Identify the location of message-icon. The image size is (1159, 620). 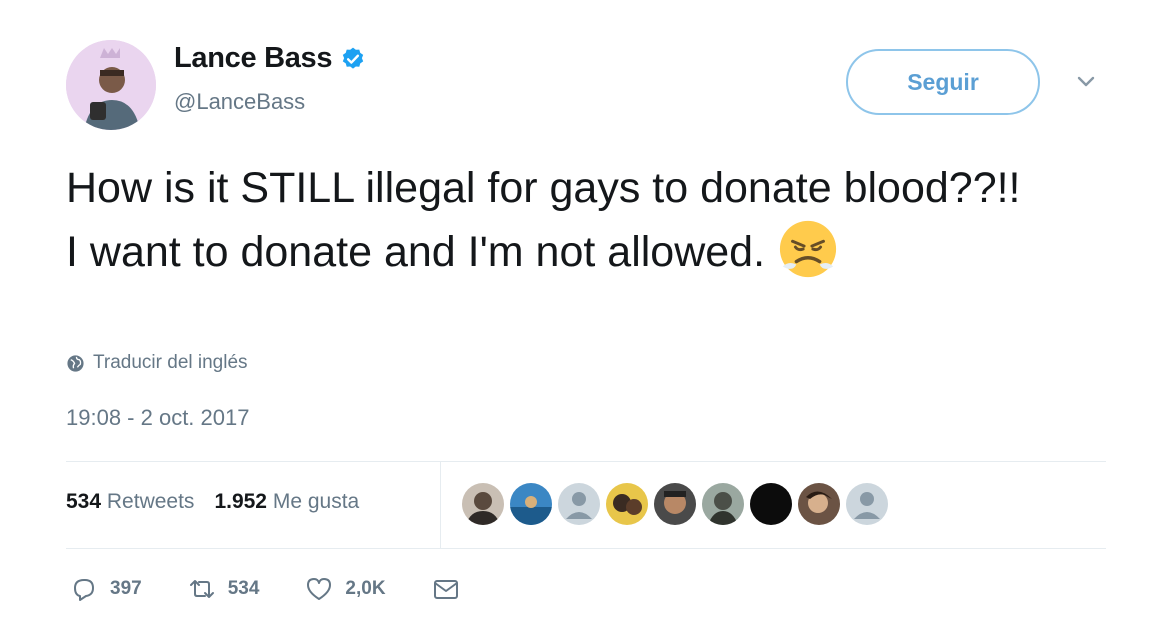
(445, 589).